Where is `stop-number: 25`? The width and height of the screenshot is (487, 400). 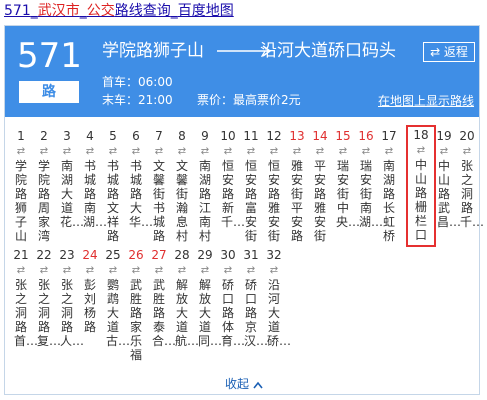
stop-number: 25 is located at coordinates (113, 255).